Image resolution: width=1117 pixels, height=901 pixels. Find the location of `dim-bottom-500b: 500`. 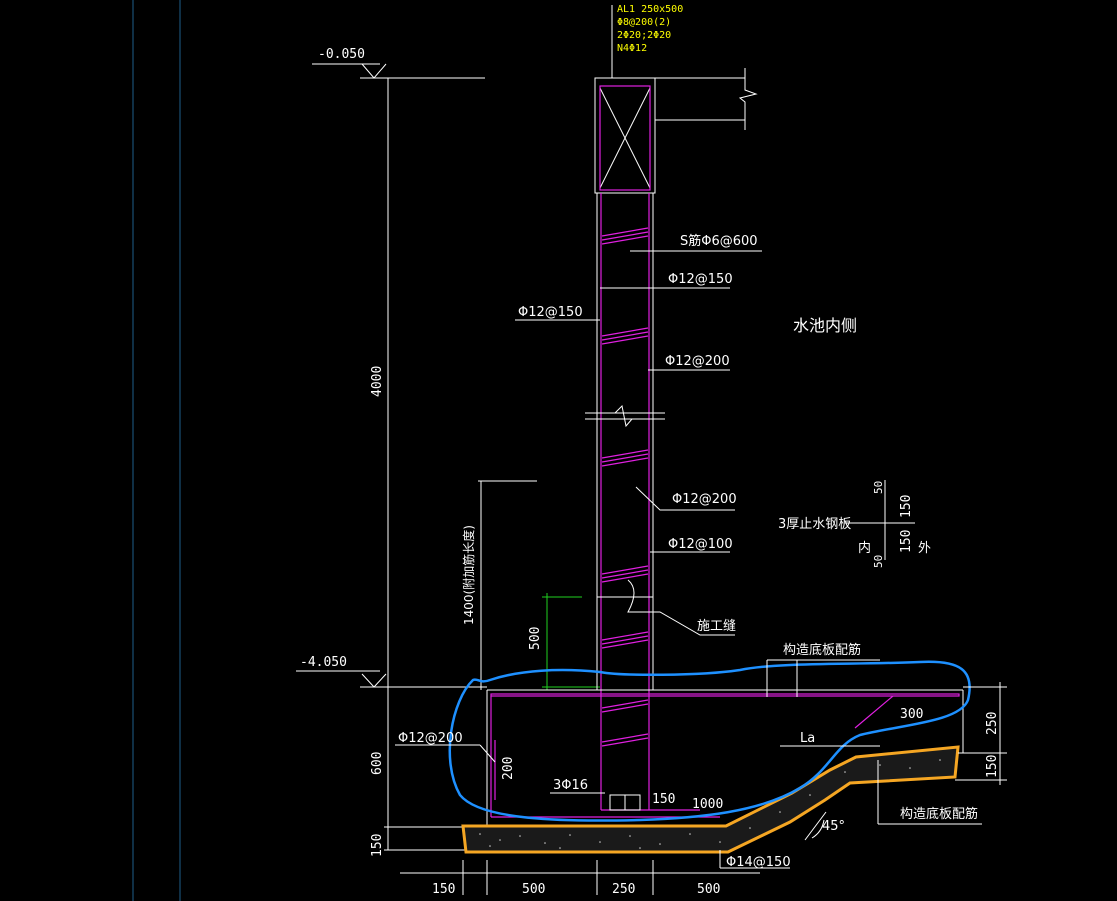

dim-bottom-500b: 500 is located at coordinates (708, 889).